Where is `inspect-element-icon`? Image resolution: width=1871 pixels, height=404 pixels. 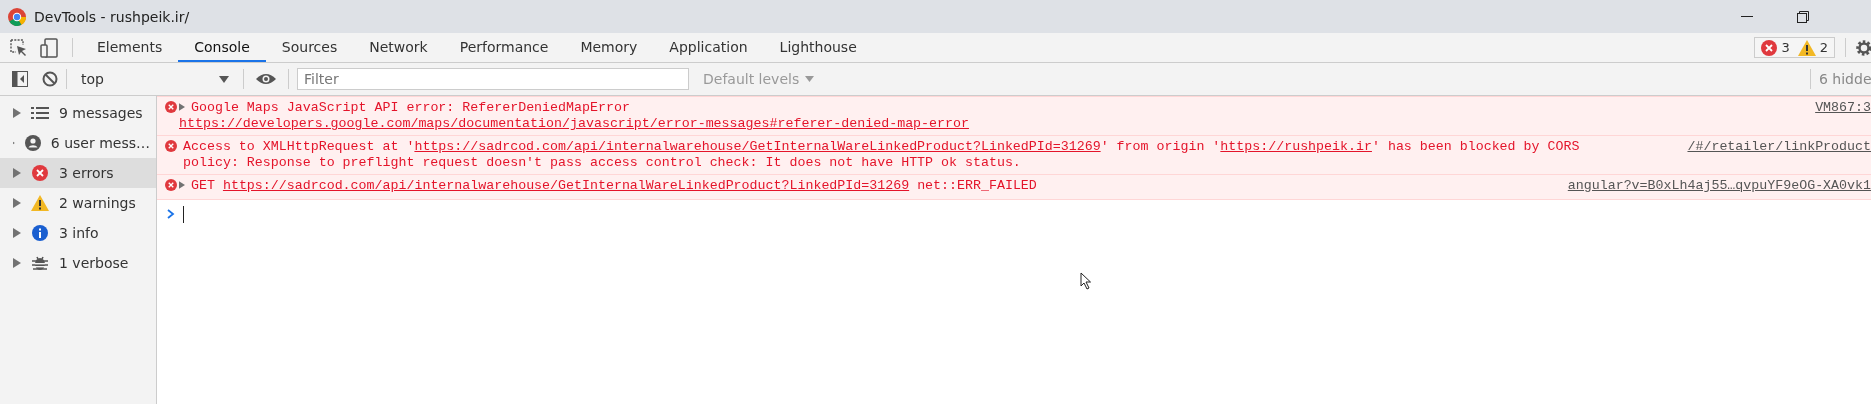
inspect-element-icon is located at coordinates (19, 47).